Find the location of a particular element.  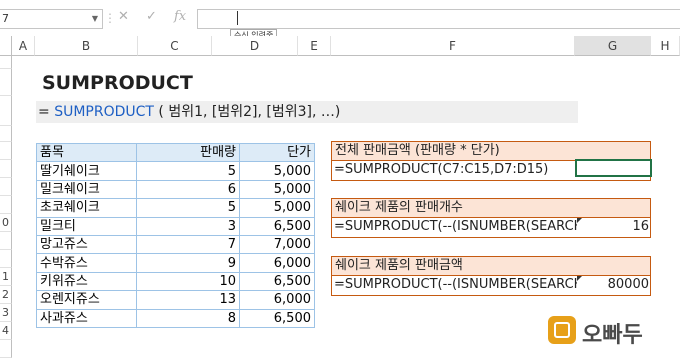

insert-function-icon: fx is located at coordinates (180, 16).